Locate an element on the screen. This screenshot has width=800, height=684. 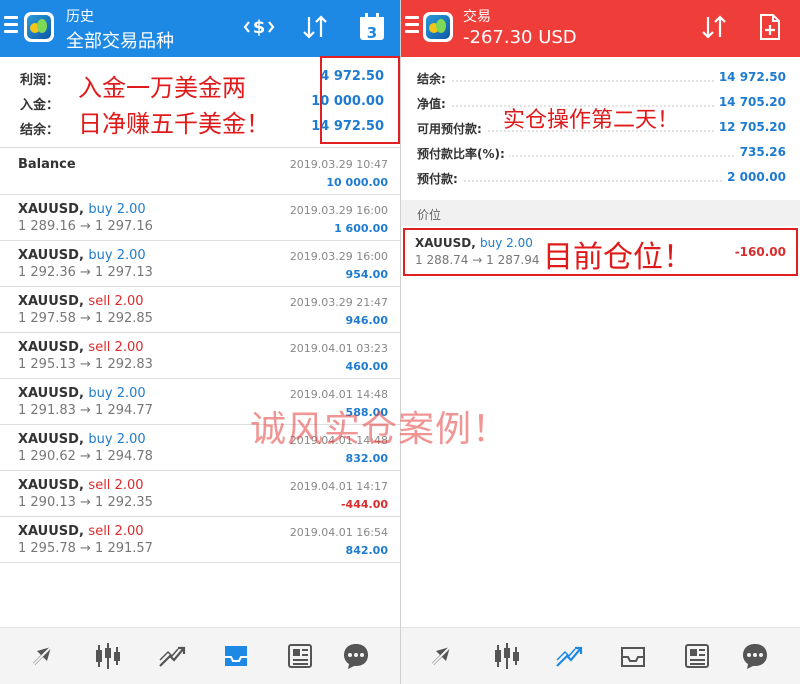
trade-prices: 1 295.13 → 1 292.83 is located at coordinates (85, 364).